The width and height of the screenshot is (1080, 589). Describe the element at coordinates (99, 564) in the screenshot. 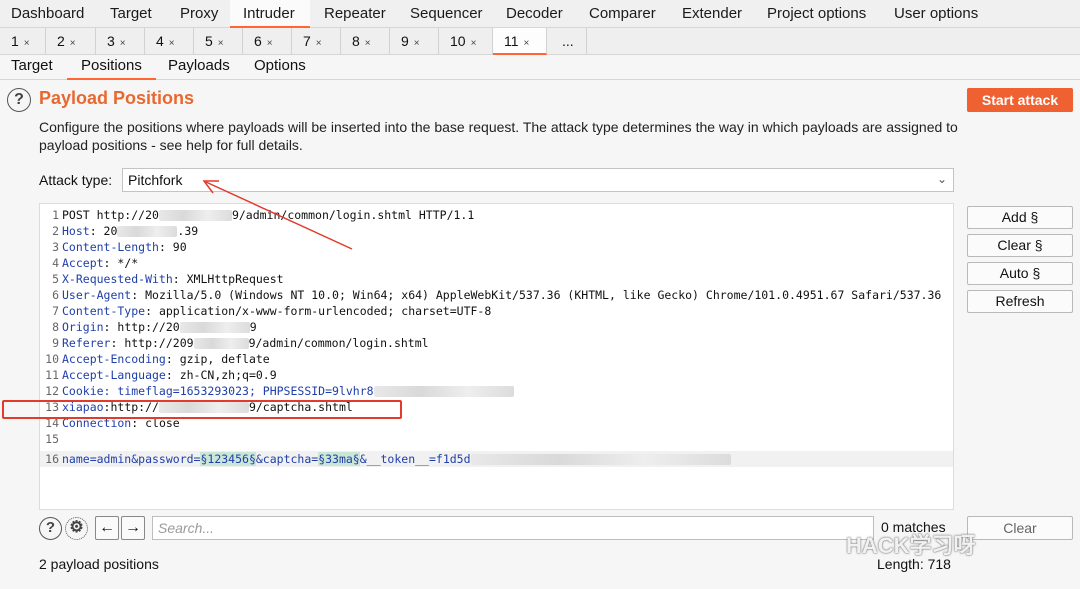

I see `payload-positions-count: 2 payload positions` at that location.